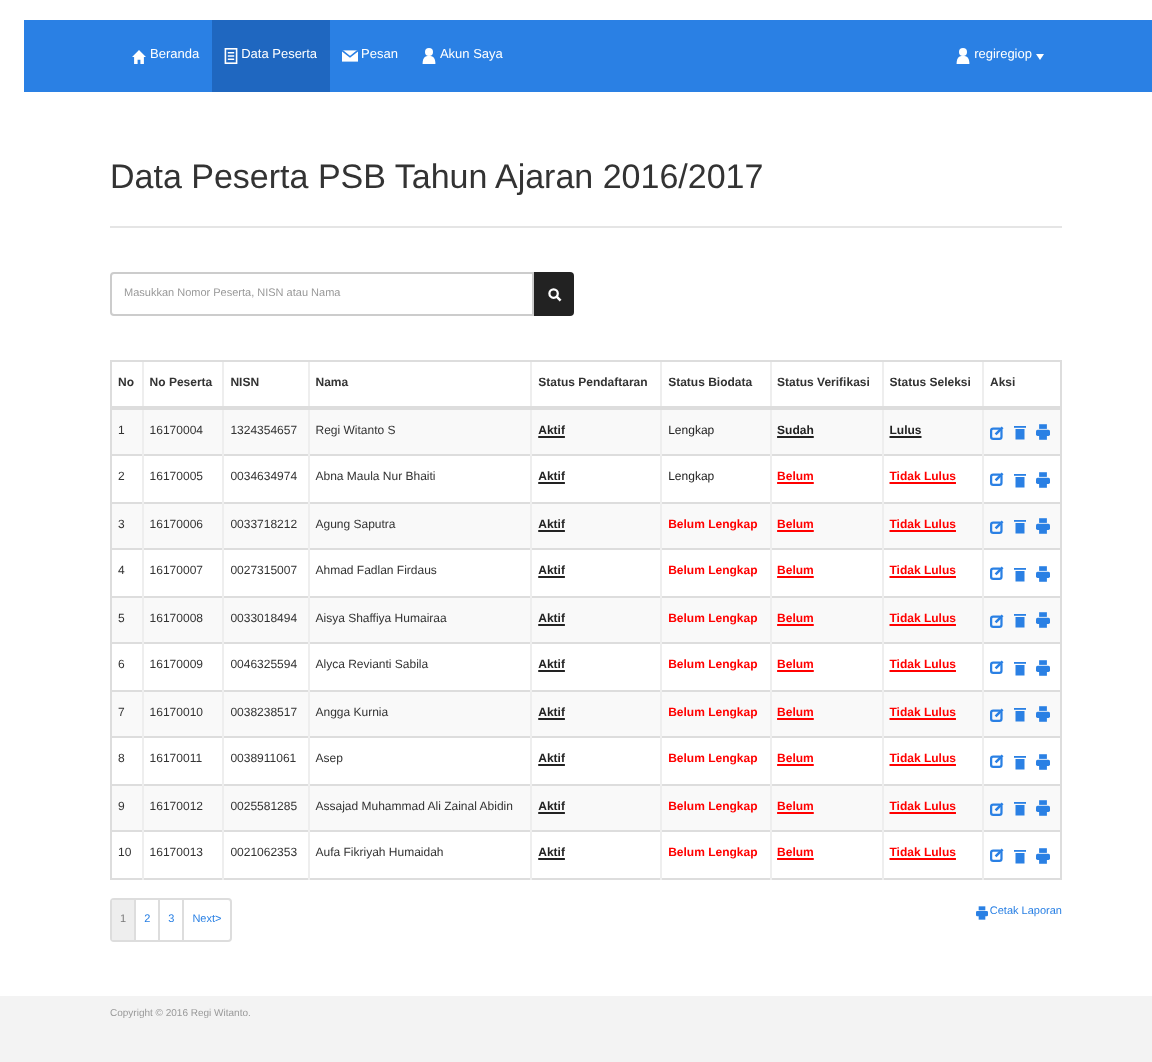 The width and height of the screenshot is (1152, 1062). What do you see at coordinates (1040, 56) in the screenshot?
I see `caret-icon` at bounding box center [1040, 56].